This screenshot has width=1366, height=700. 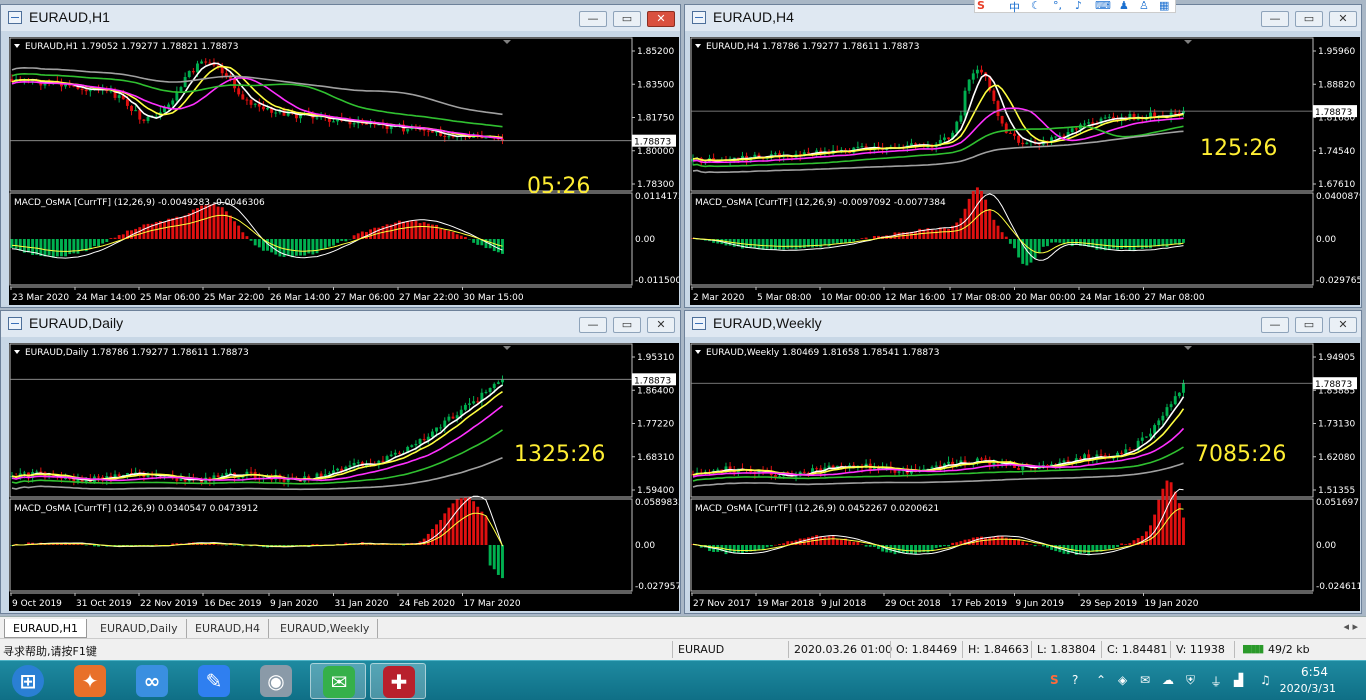 I want to click on volume-tray-icon: ♫, so click(x=1265, y=680).